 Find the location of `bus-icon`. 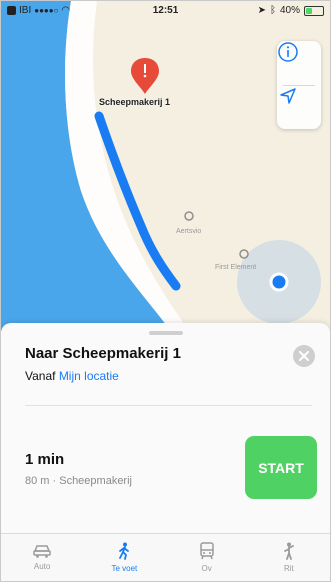

bus-icon is located at coordinates (206, 551).